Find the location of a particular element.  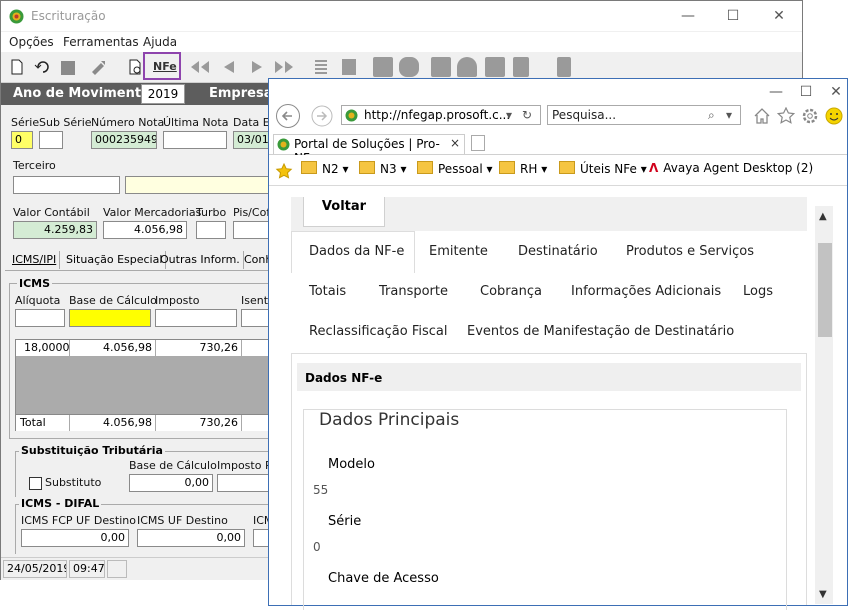

tab-produtos-servicos: Produtos e Serviços is located at coordinates (690, 251).